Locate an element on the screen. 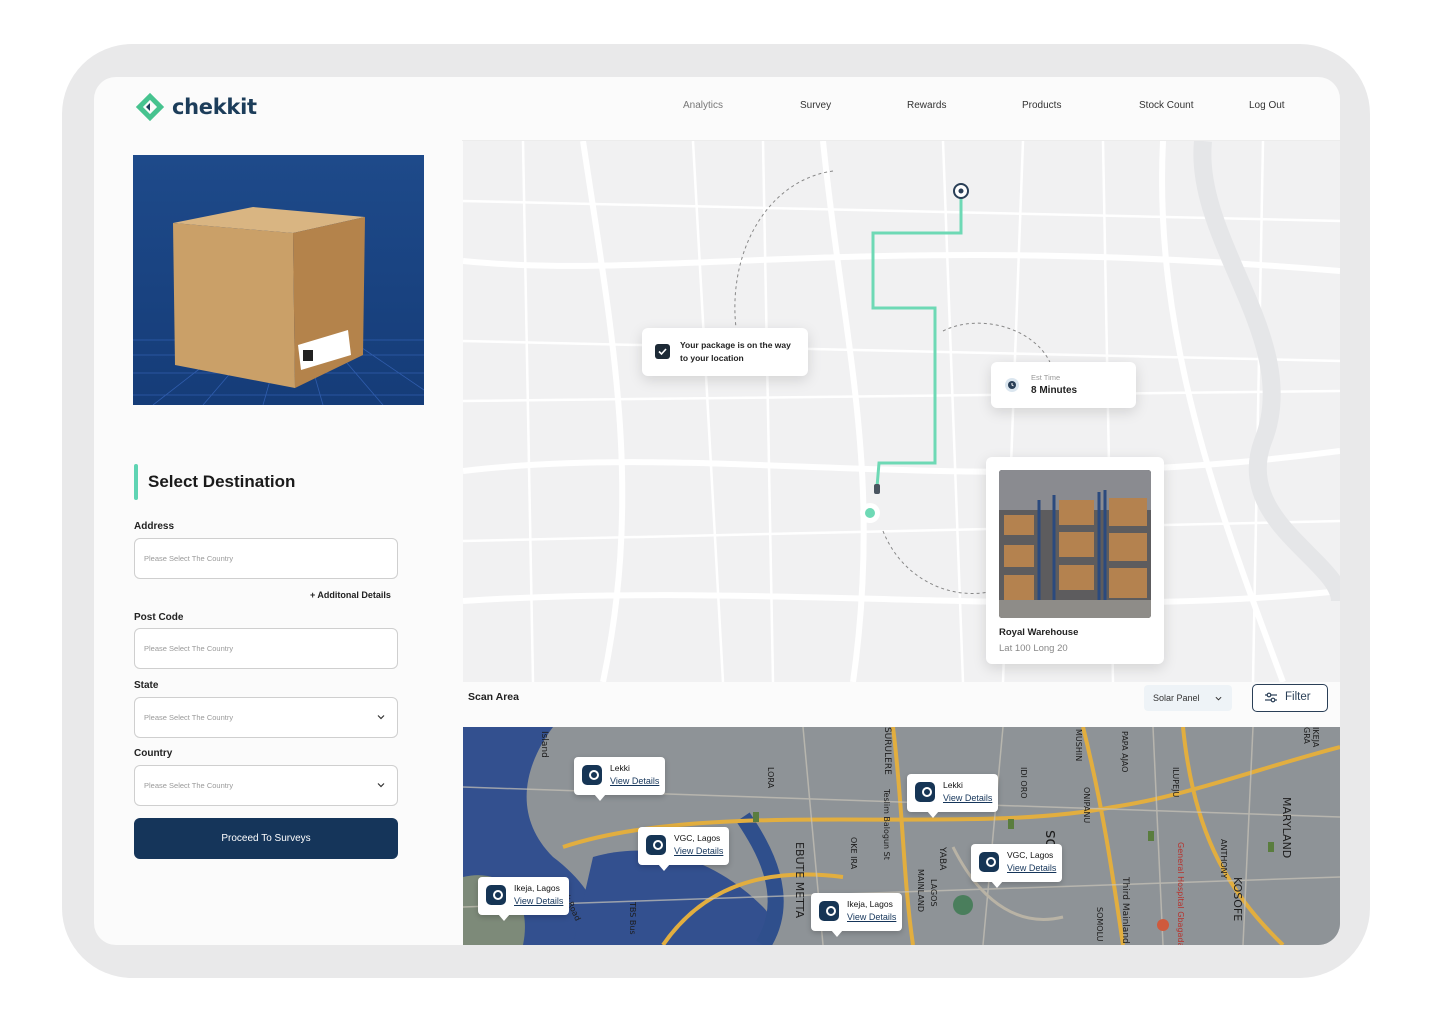  proceed-to-surveys-button: Proceed To Surveys is located at coordinates (266, 838).